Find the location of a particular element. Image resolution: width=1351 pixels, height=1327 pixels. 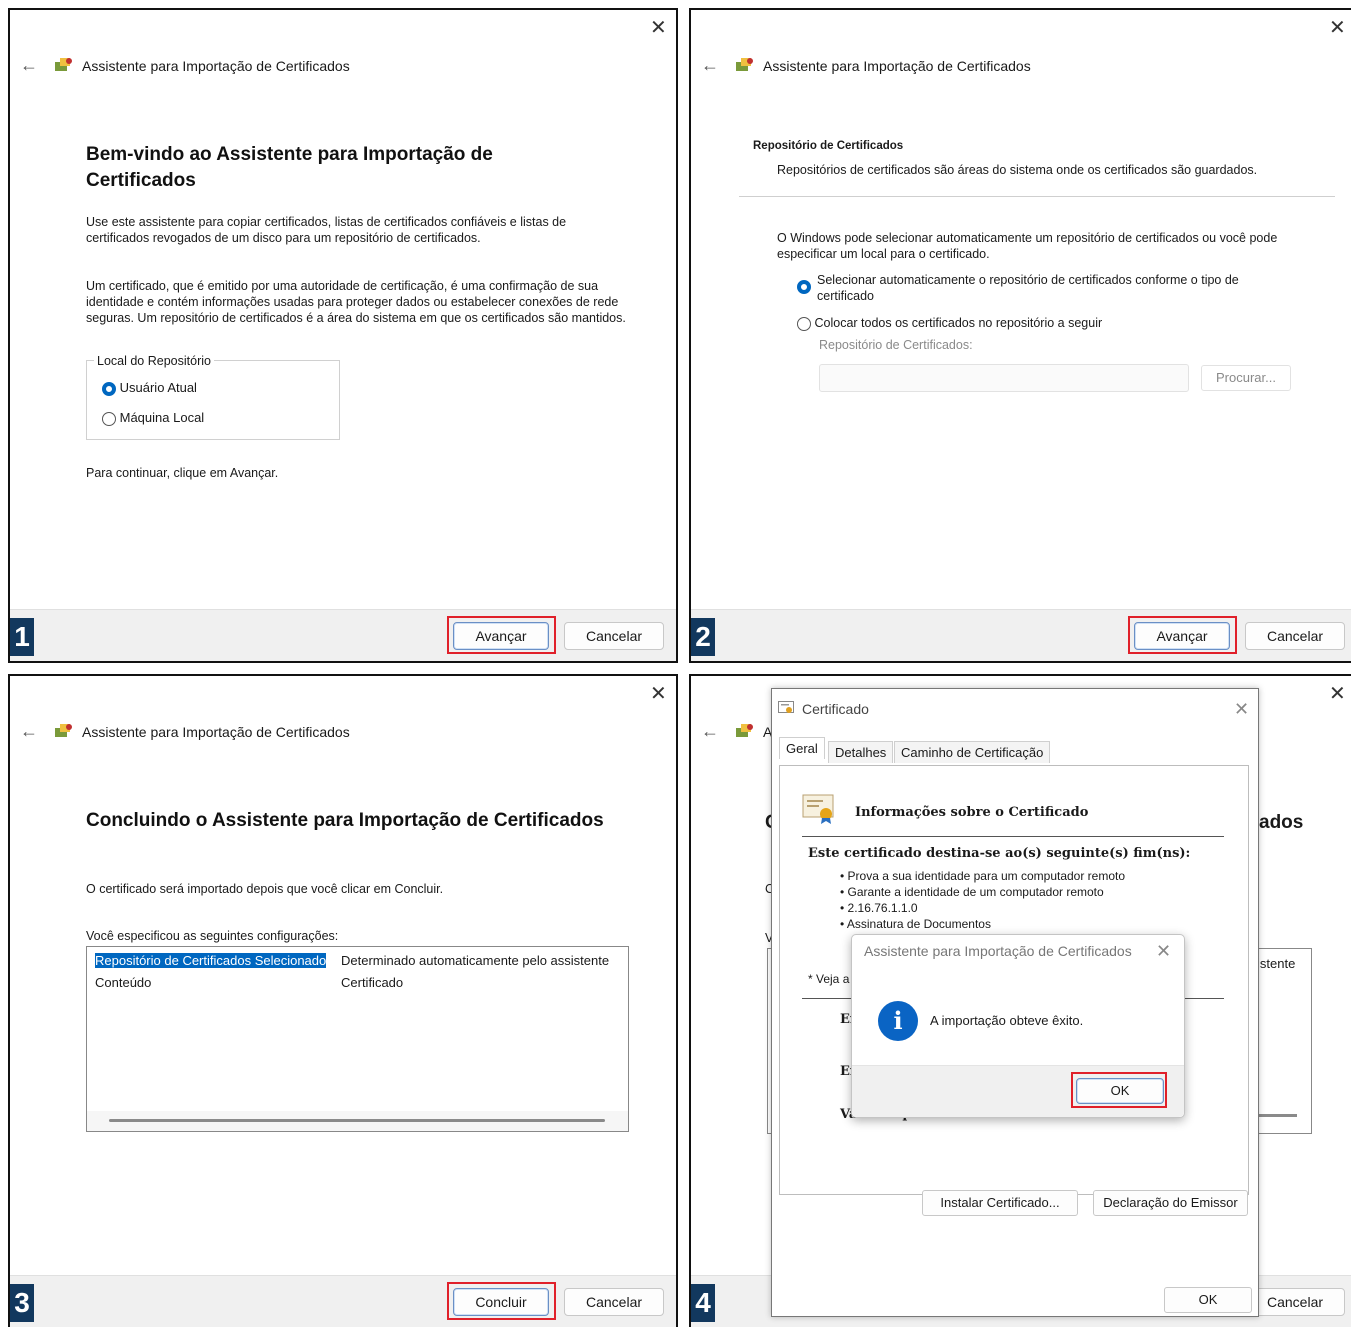

step-badge: 3 is located at coordinates (22, 1303).